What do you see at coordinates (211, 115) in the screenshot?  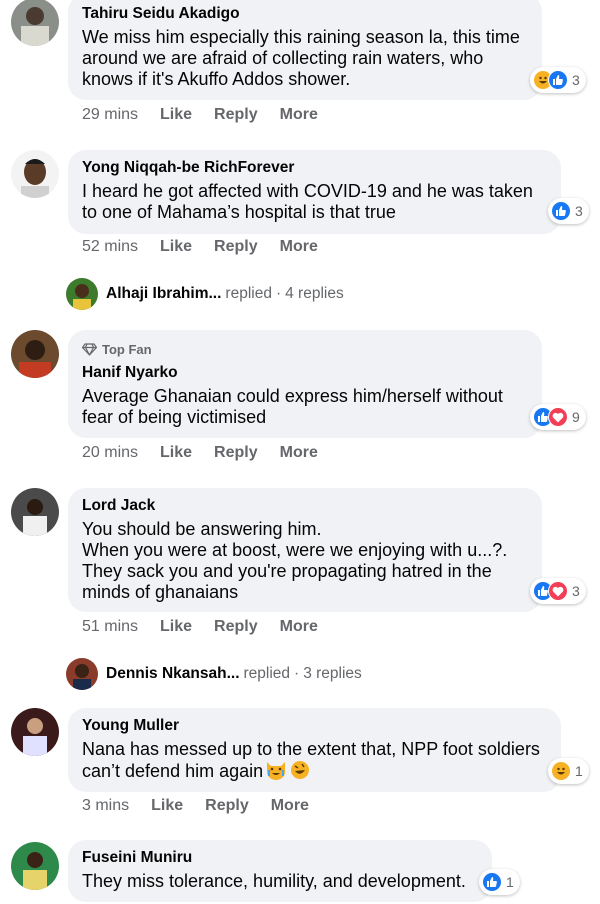 I see `comment-actions: 29 mins Like Reply More` at bounding box center [211, 115].